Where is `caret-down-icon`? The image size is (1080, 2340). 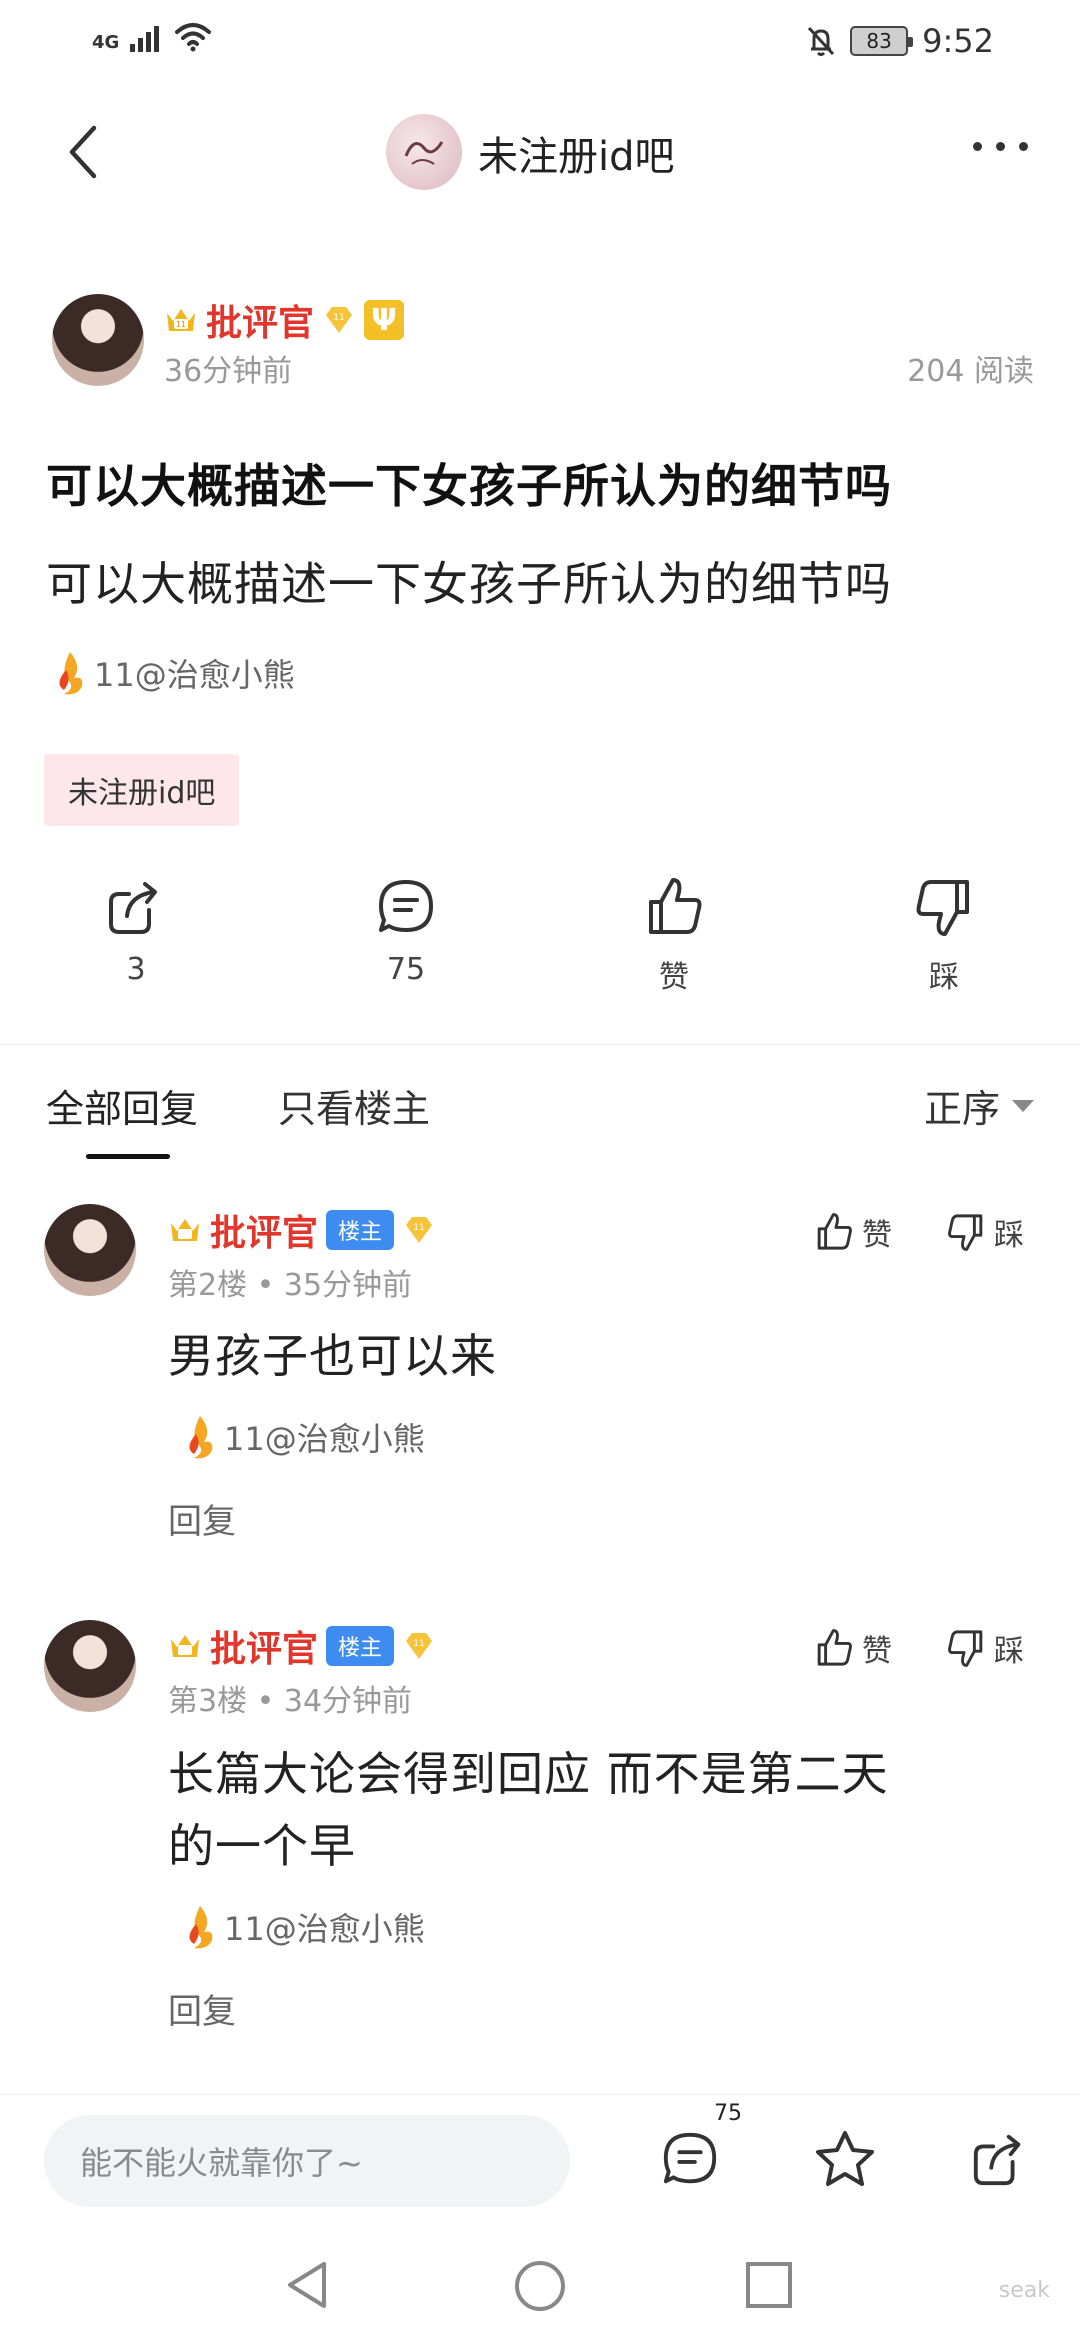 caret-down-icon is located at coordinates (1023, 1105).